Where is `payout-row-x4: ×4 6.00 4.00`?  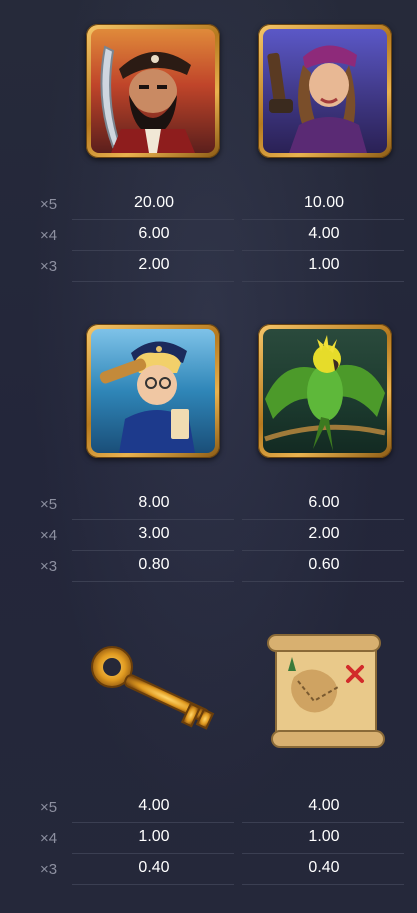 payout-row-x4: ×4 6.00 4.00 is located at coordinates (189, 236).